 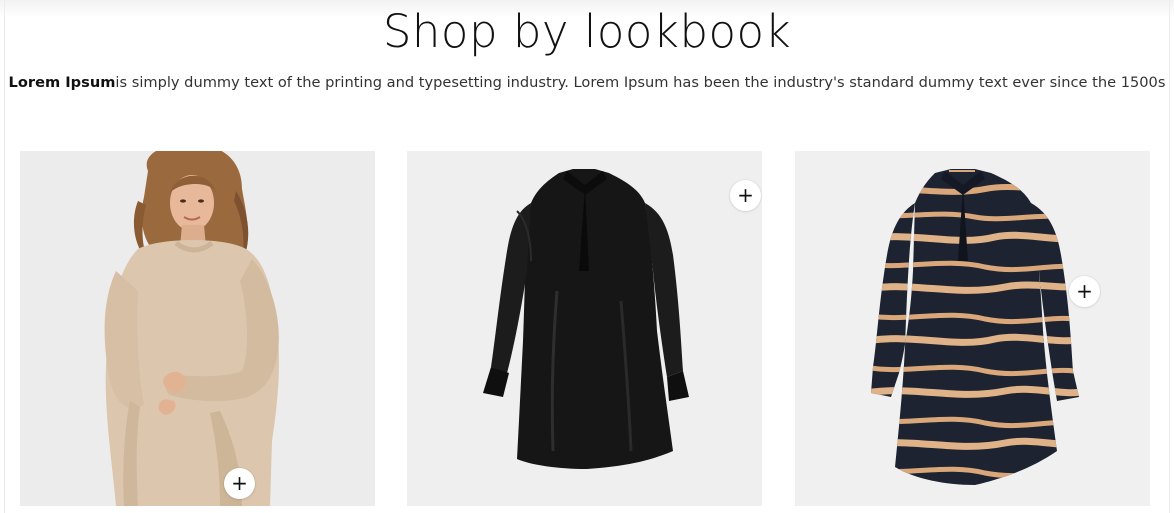 What do you see at coordinates (191, 328) in the screenshot?
I see `beige-dress-model-image` at bounding box center [191, 328].